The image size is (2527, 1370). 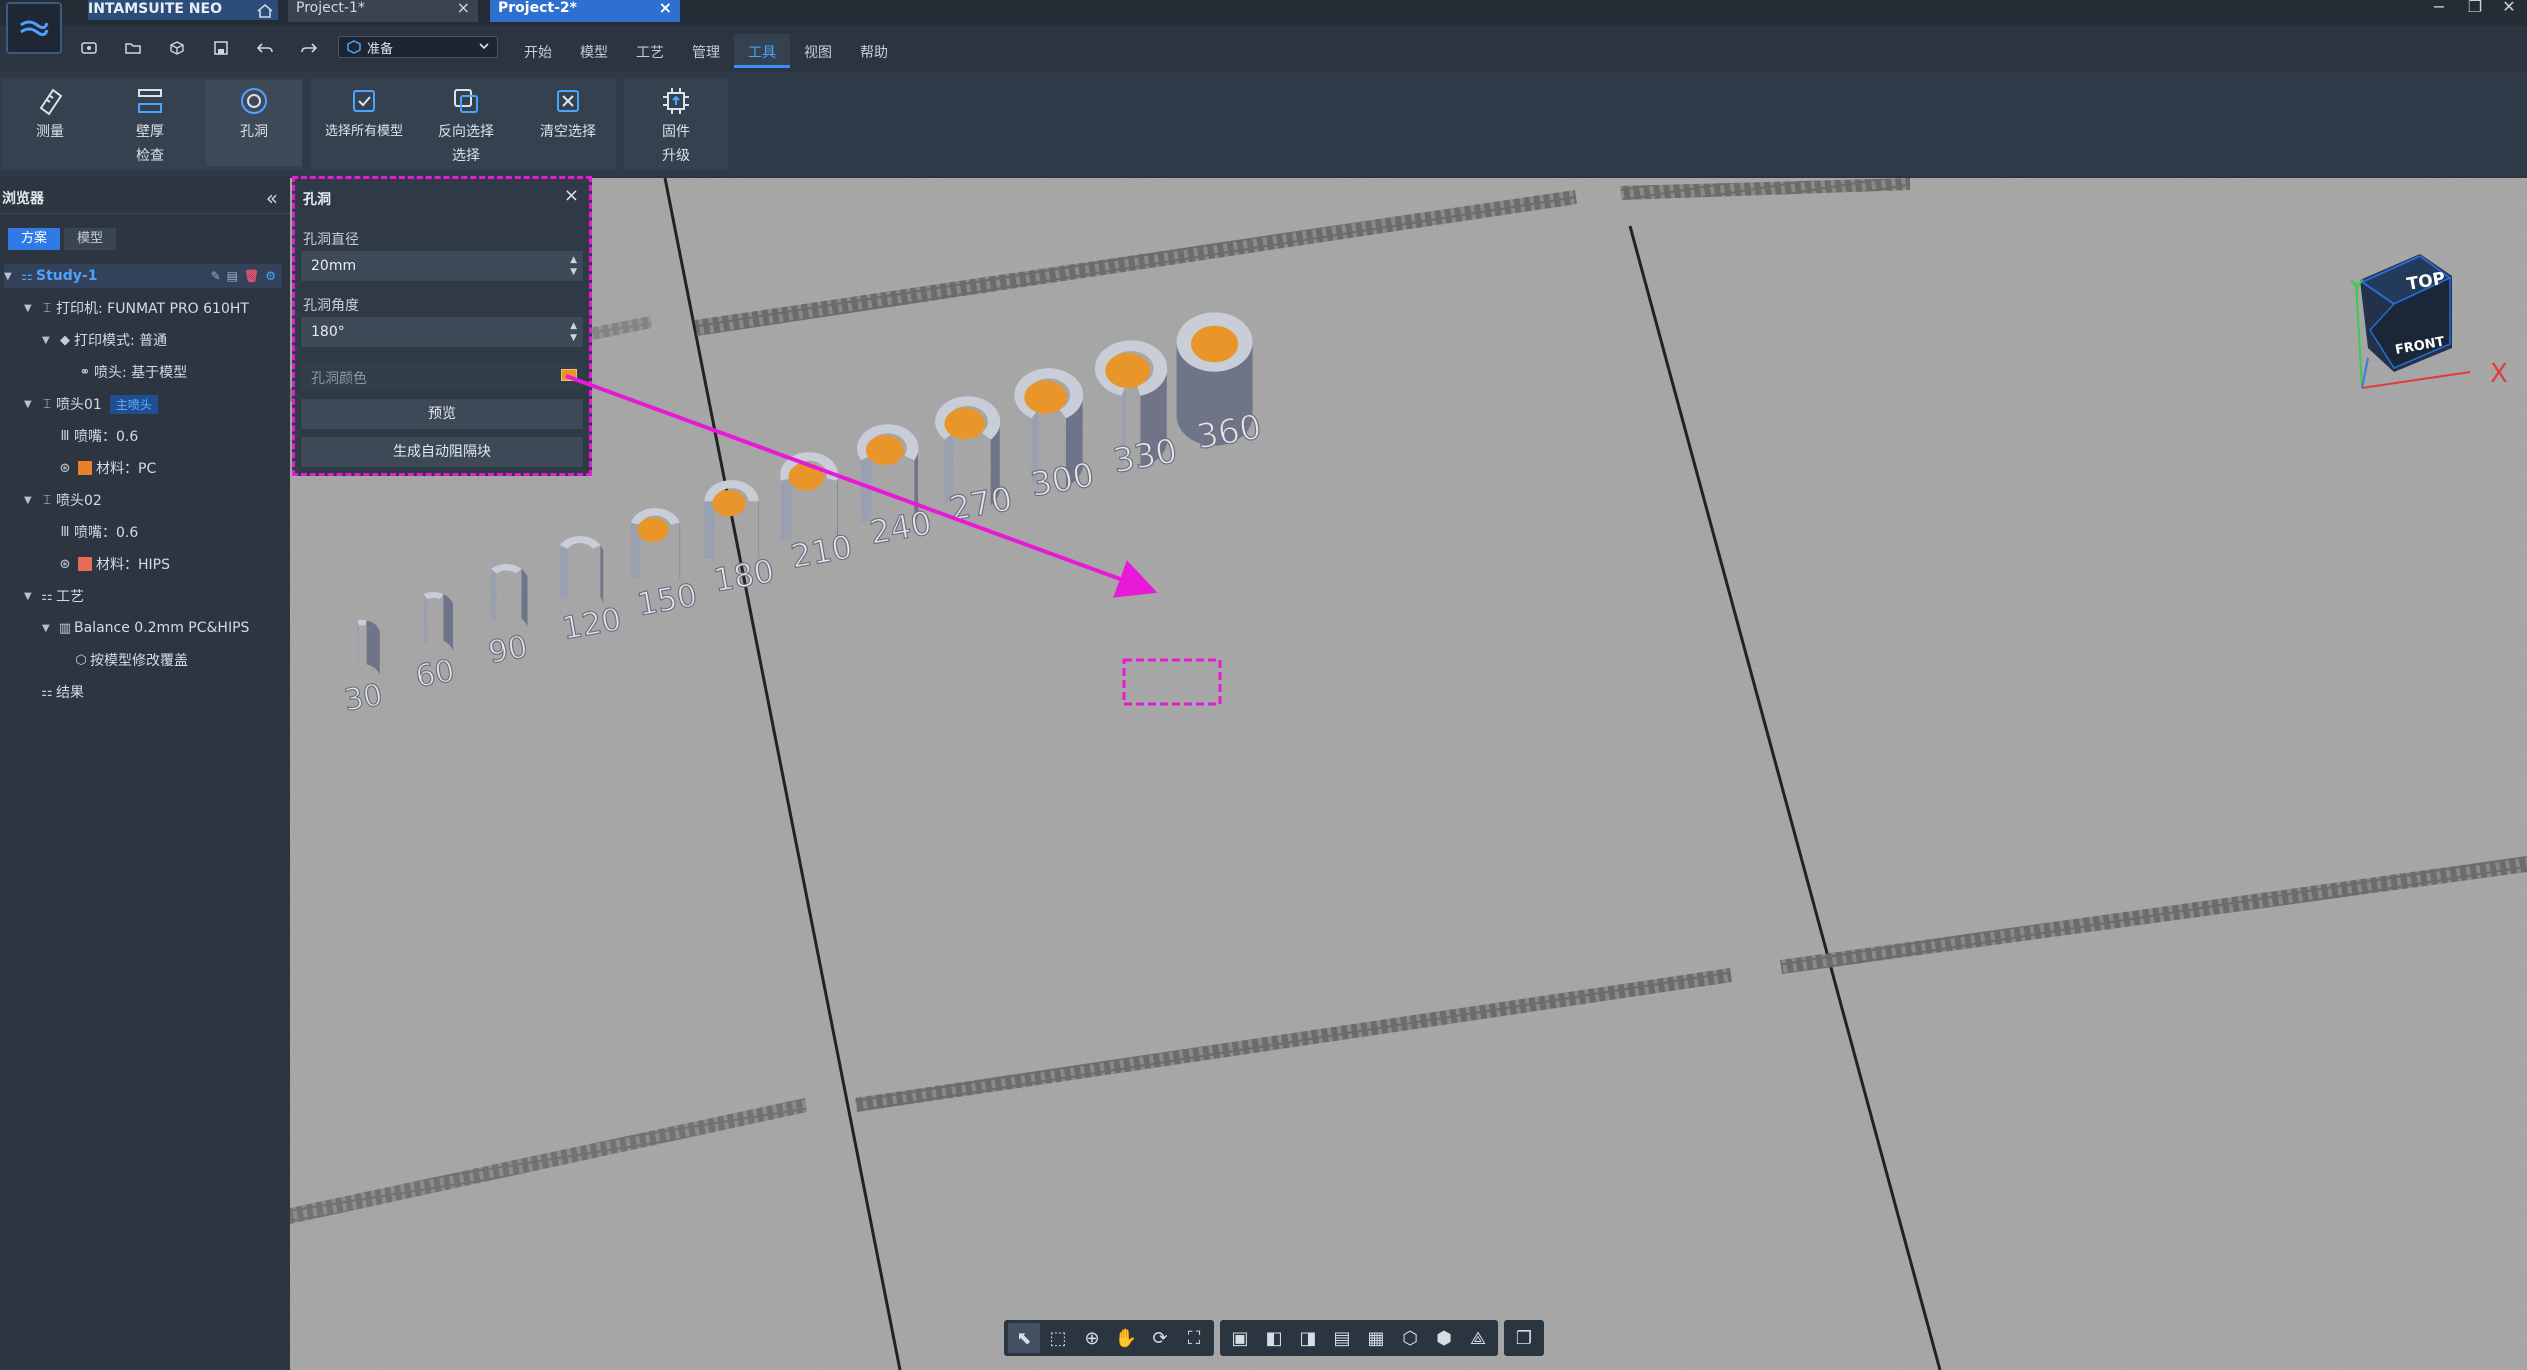 I want to click on view-right-button: ◨, so click(x=1308, y=1338).